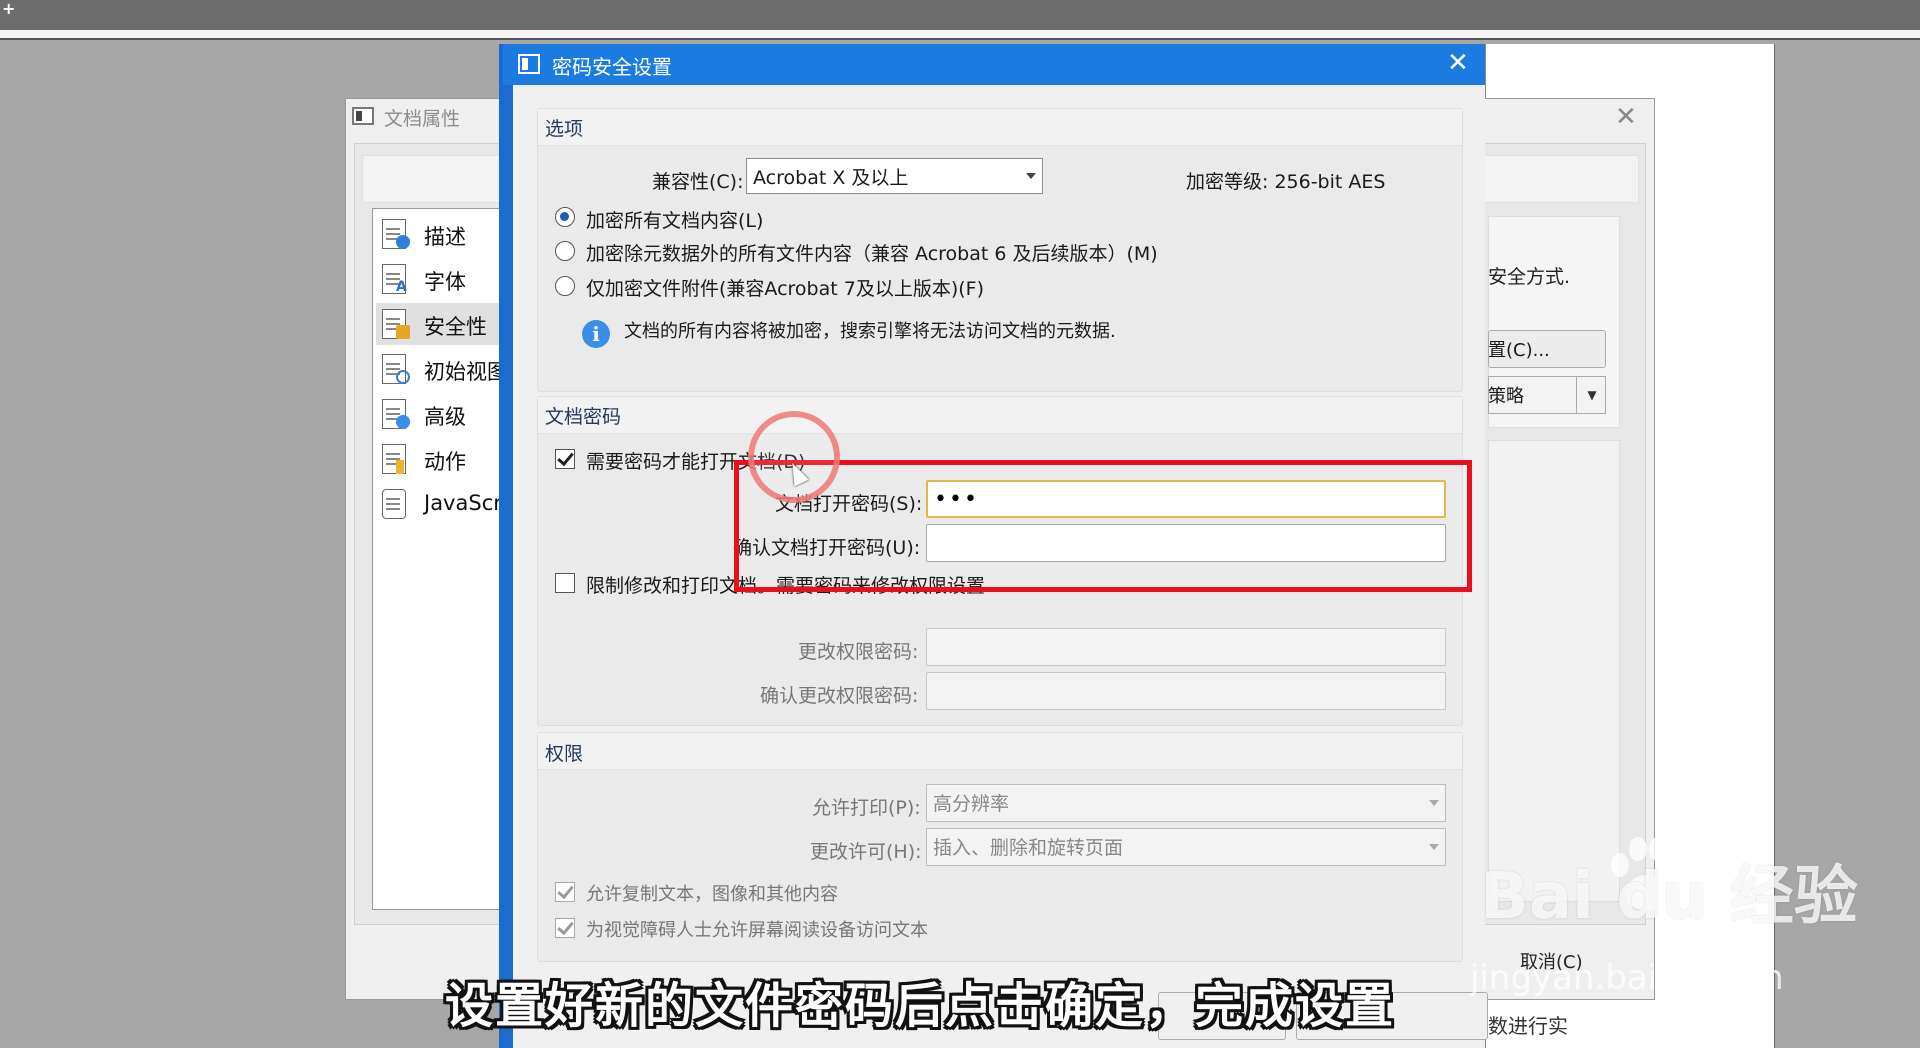 This screenshot has width=1920, height=1048. What do you see at coordinates (858, 652) in the screenshot?
I see `permissions-password-label: 更改权限密码:` at bounding box center [858, 652].